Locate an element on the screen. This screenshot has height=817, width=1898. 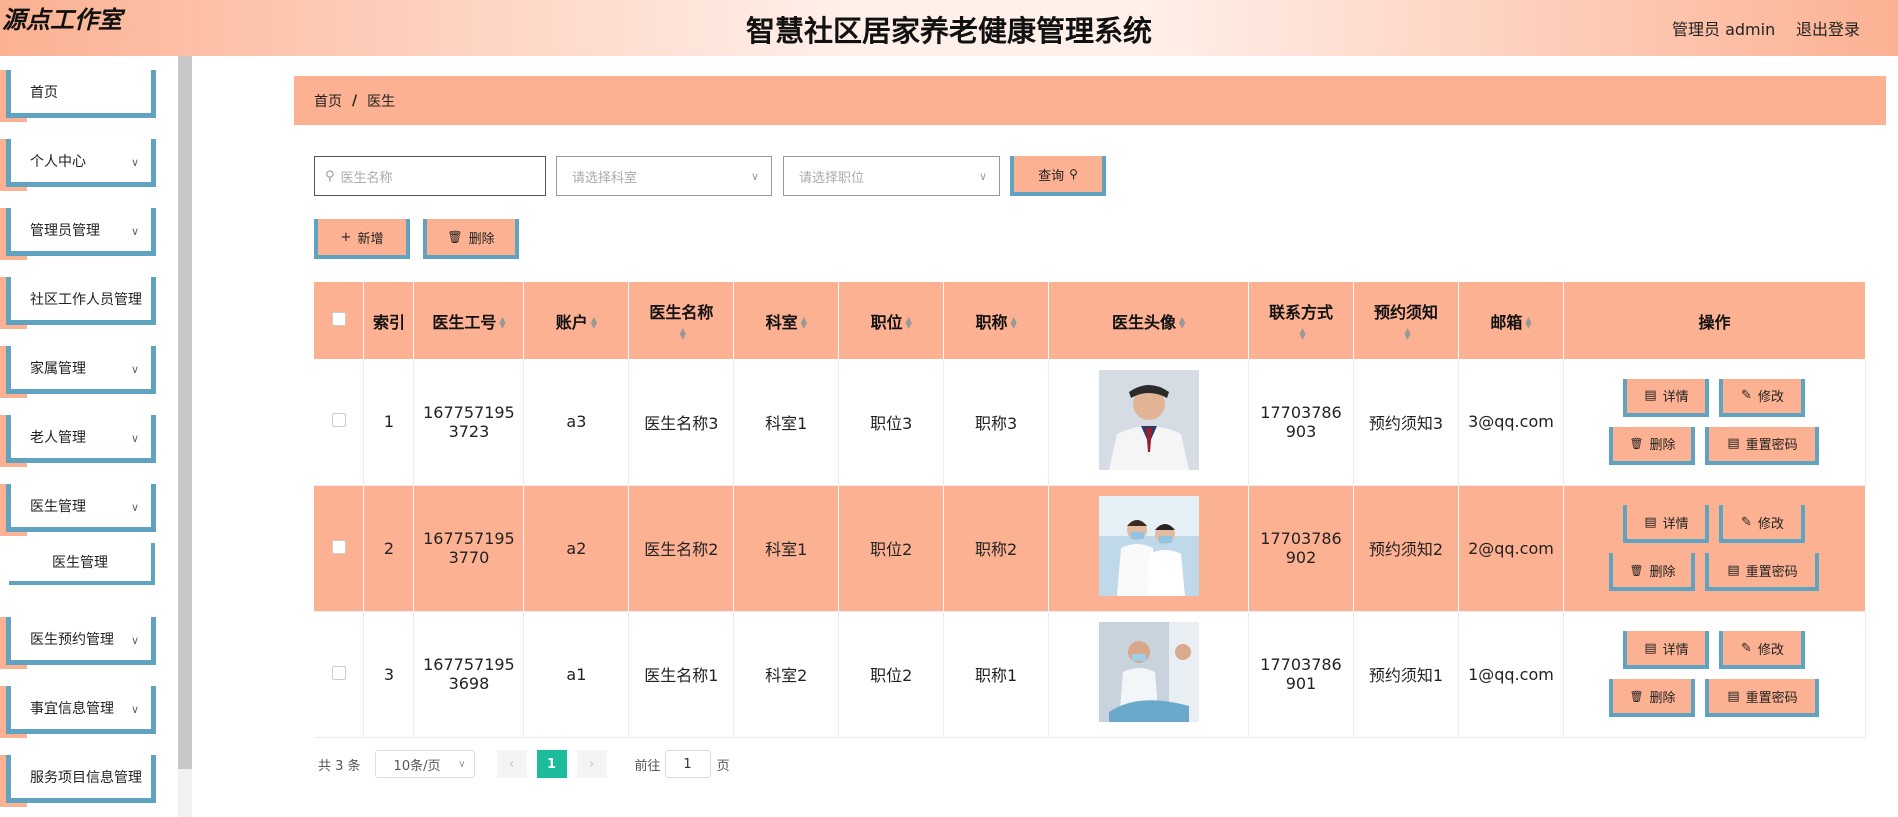
add-button: + 新增 is located at coordinates (362, 239).